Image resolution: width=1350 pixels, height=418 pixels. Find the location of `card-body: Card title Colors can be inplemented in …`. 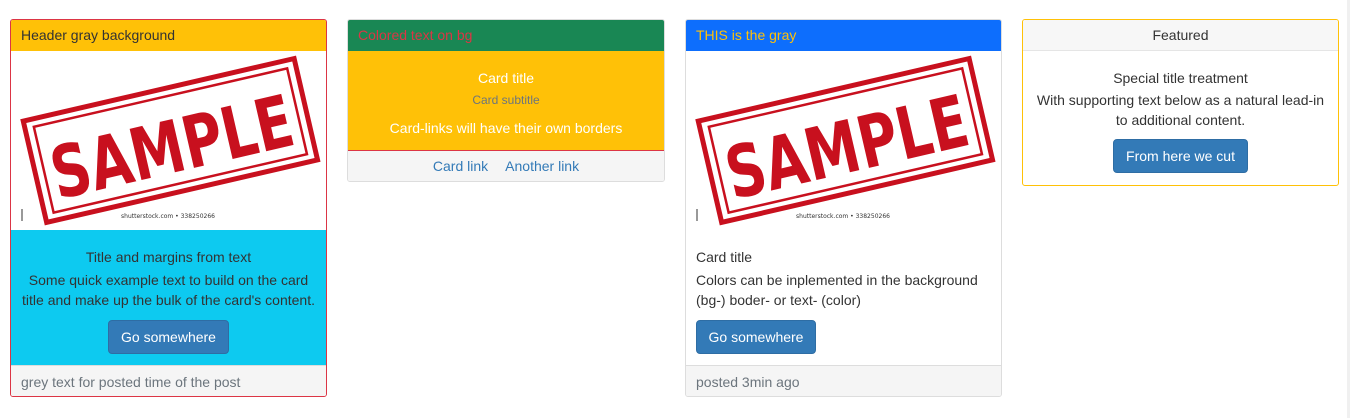

card-body: Card title Colors can be inplemented in … is located at coordinates (843, 297).